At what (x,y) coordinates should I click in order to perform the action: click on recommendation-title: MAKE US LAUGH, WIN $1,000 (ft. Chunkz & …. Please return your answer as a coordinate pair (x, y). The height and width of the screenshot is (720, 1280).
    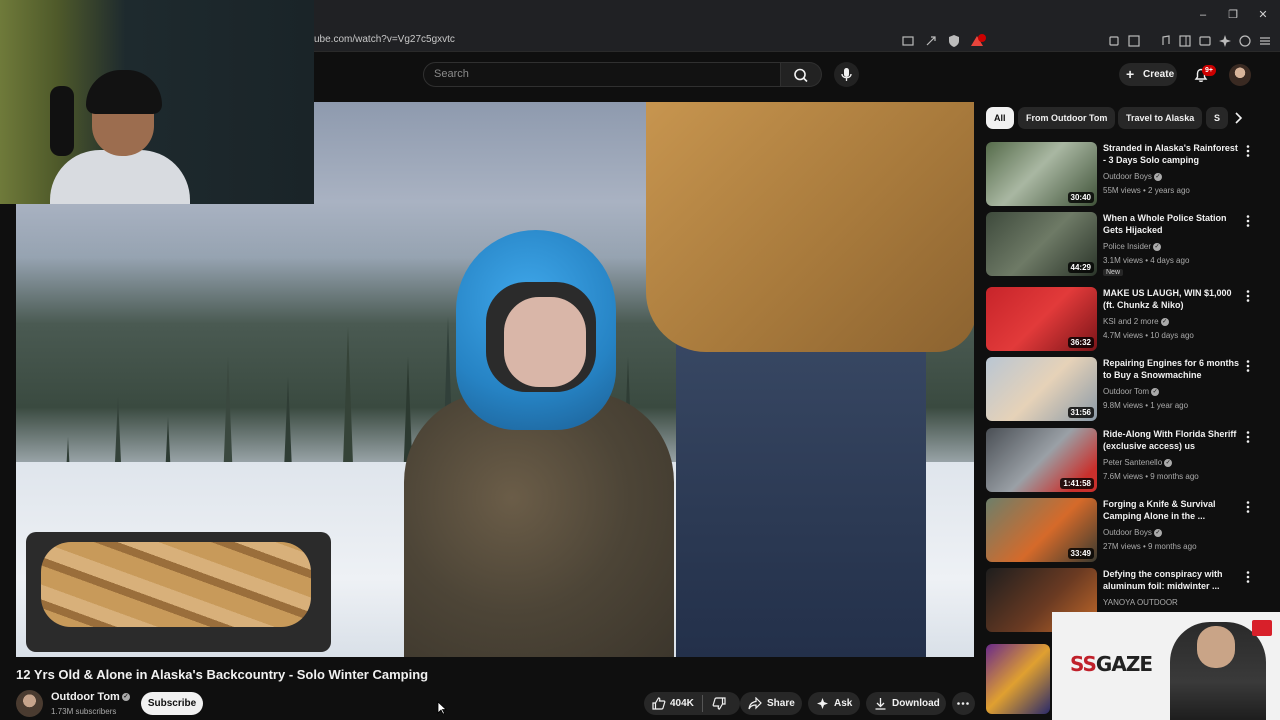
    Looking at the image, I should click on (1171, 299).